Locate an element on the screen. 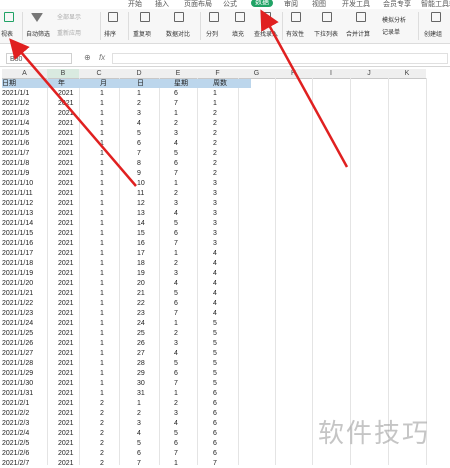  arrow-to-pivot is located at coordinates (73, 112).